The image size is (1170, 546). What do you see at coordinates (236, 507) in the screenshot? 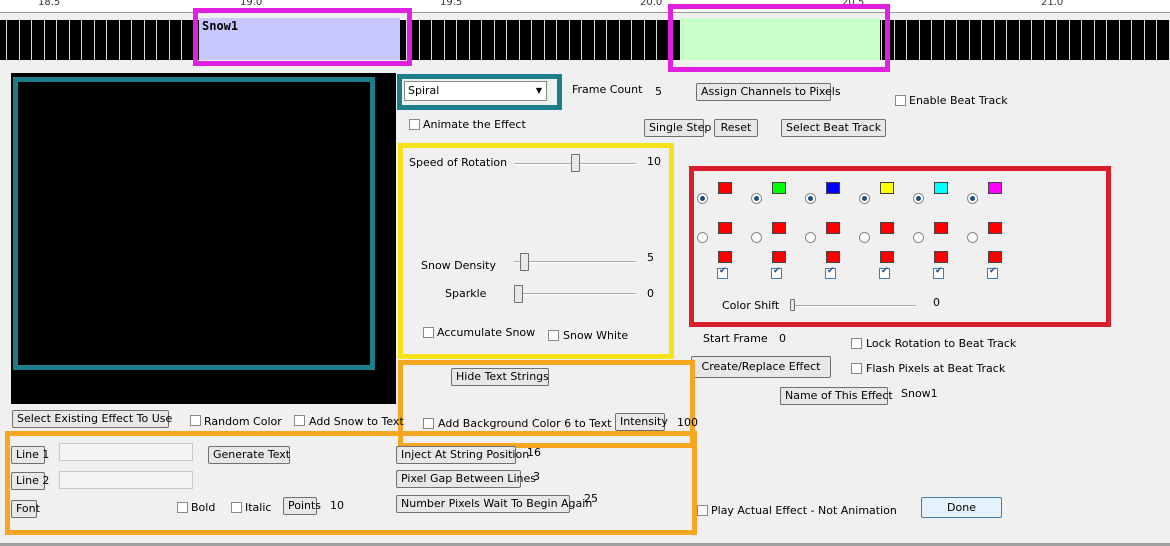
I see `italic-checkbox` at bounding box center [236, 507].